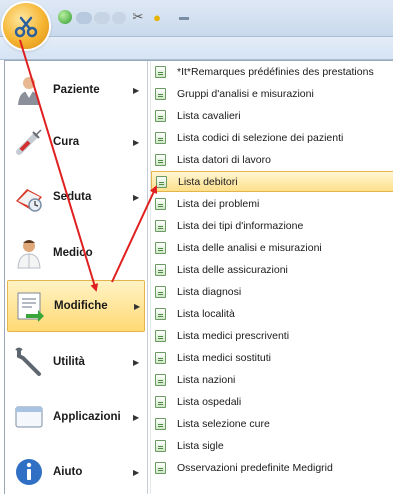 The image size is (393, 498). I want to click on submenu-item: Lista nazioni, so click(272, 379).